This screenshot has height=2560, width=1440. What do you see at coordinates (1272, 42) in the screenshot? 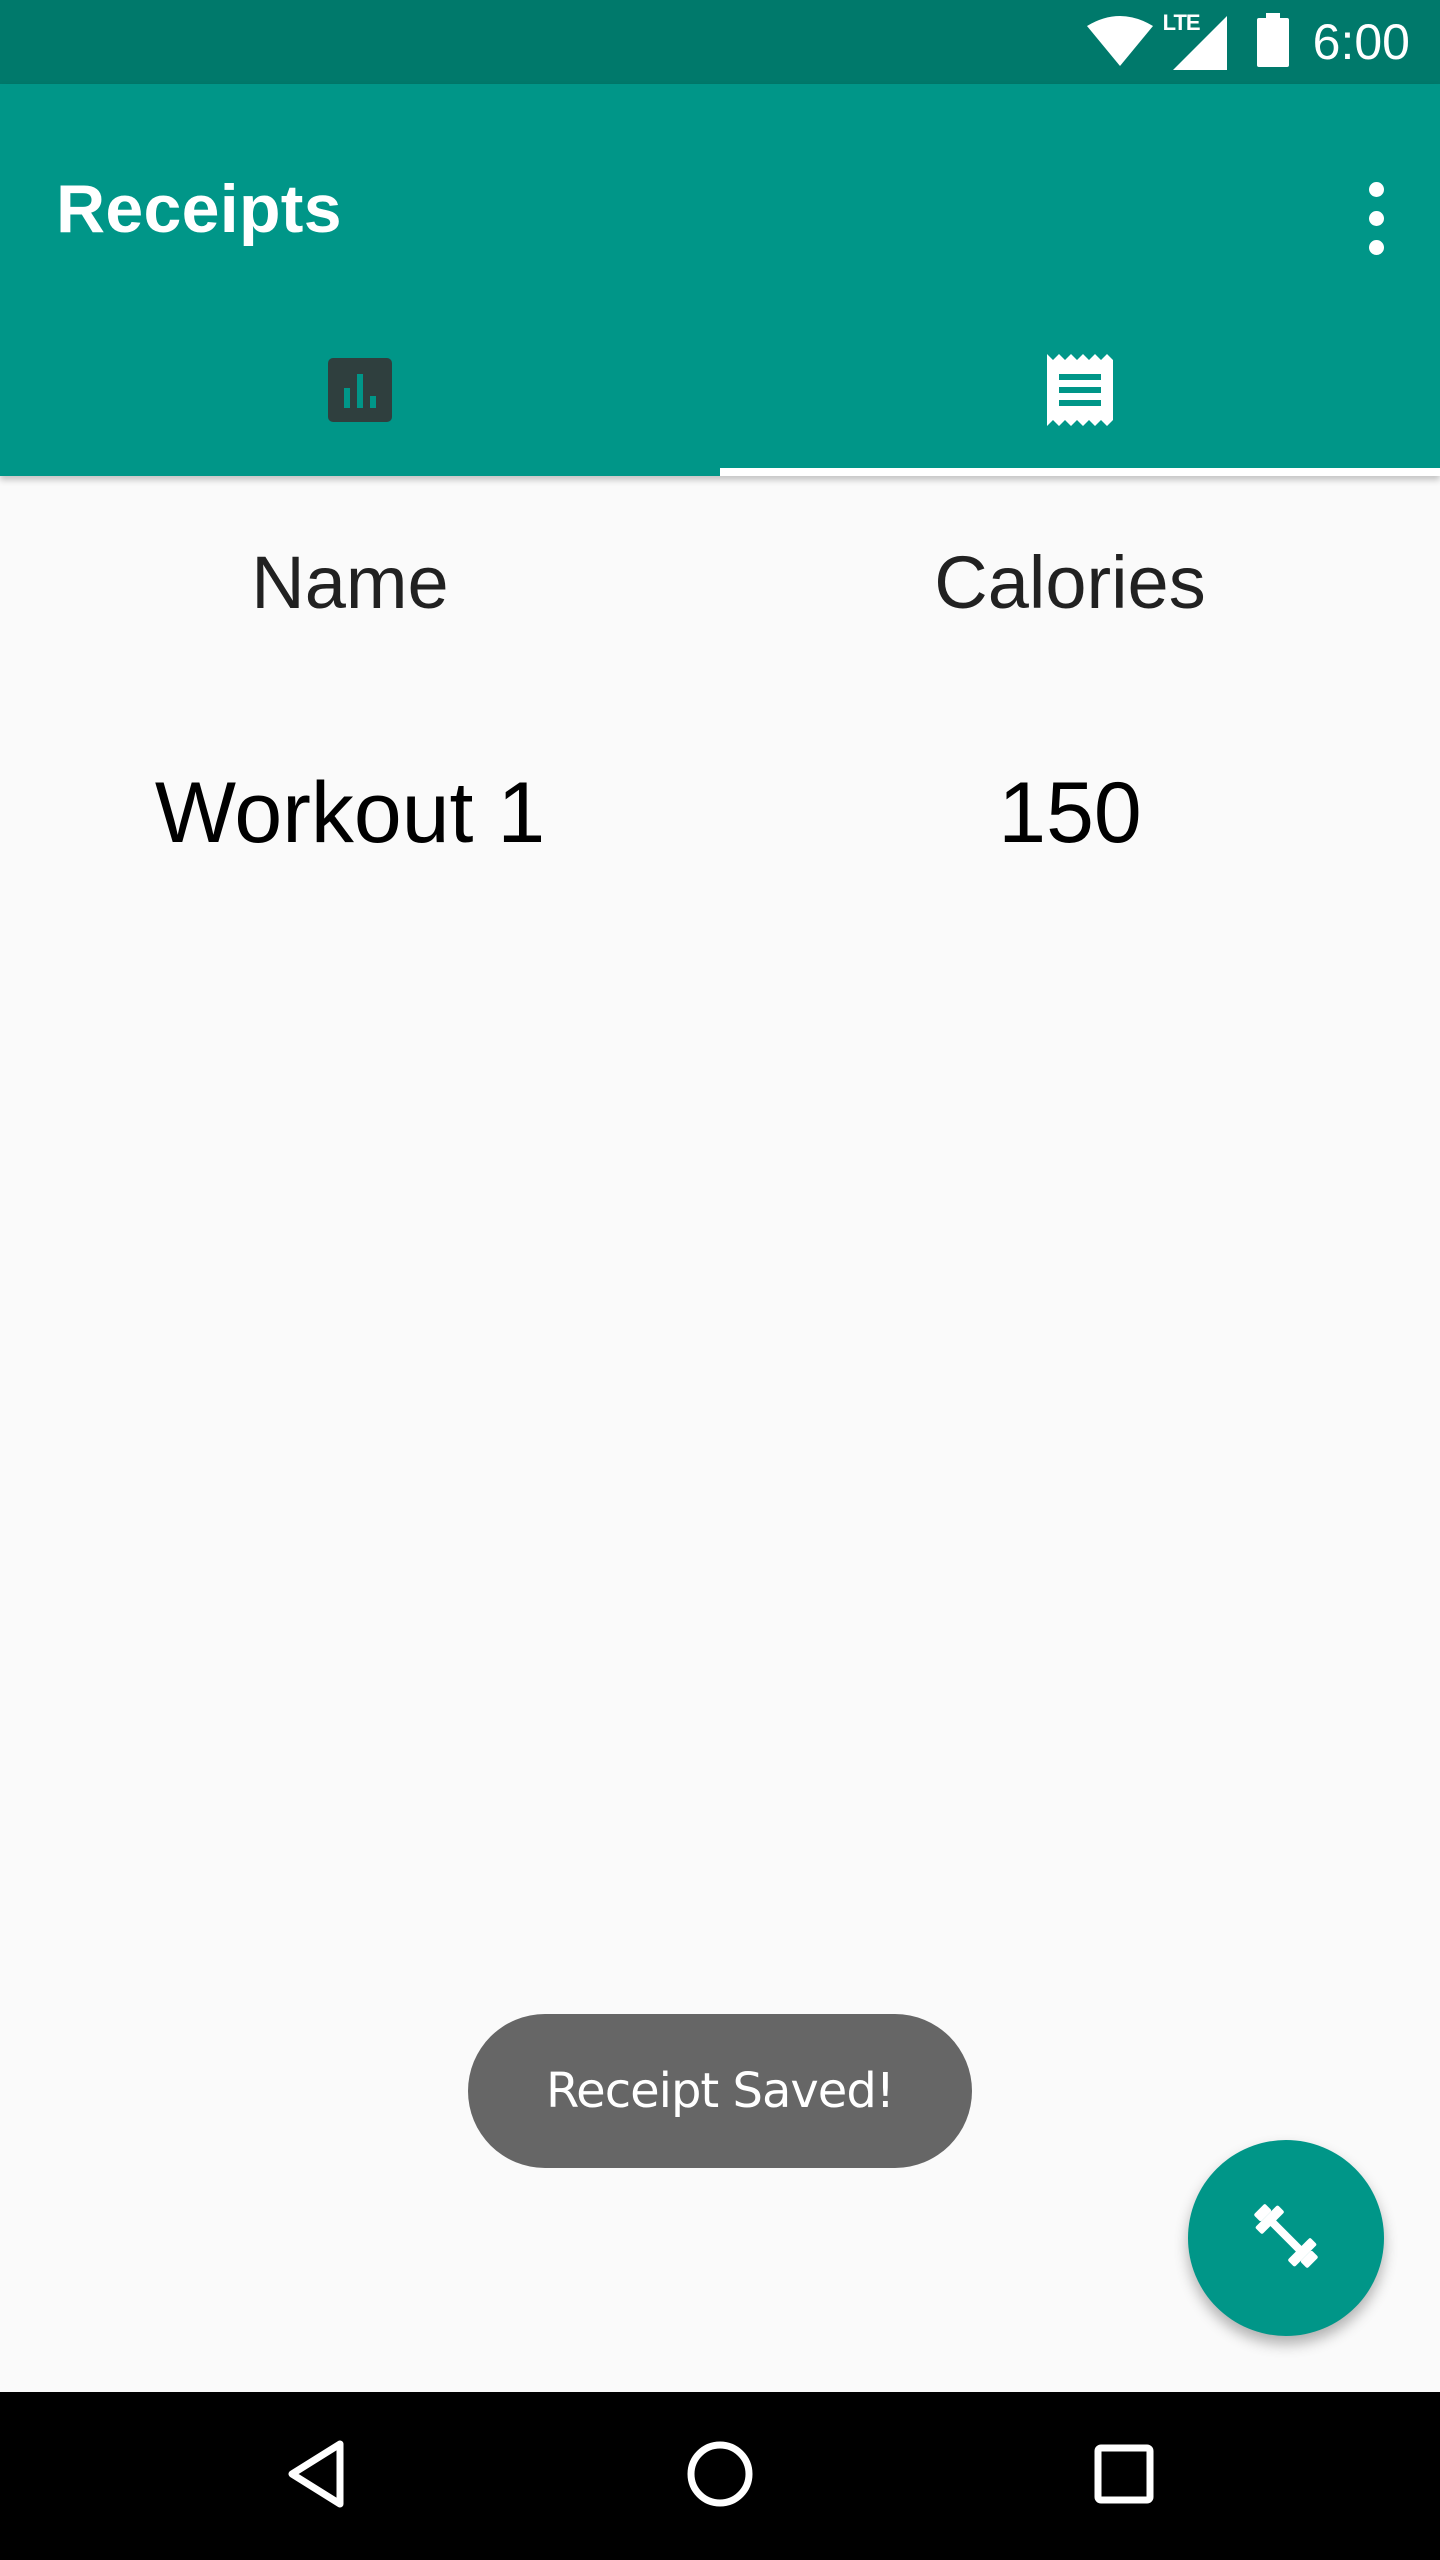
I see `battery-icon` at bounding box center [1272, 42].